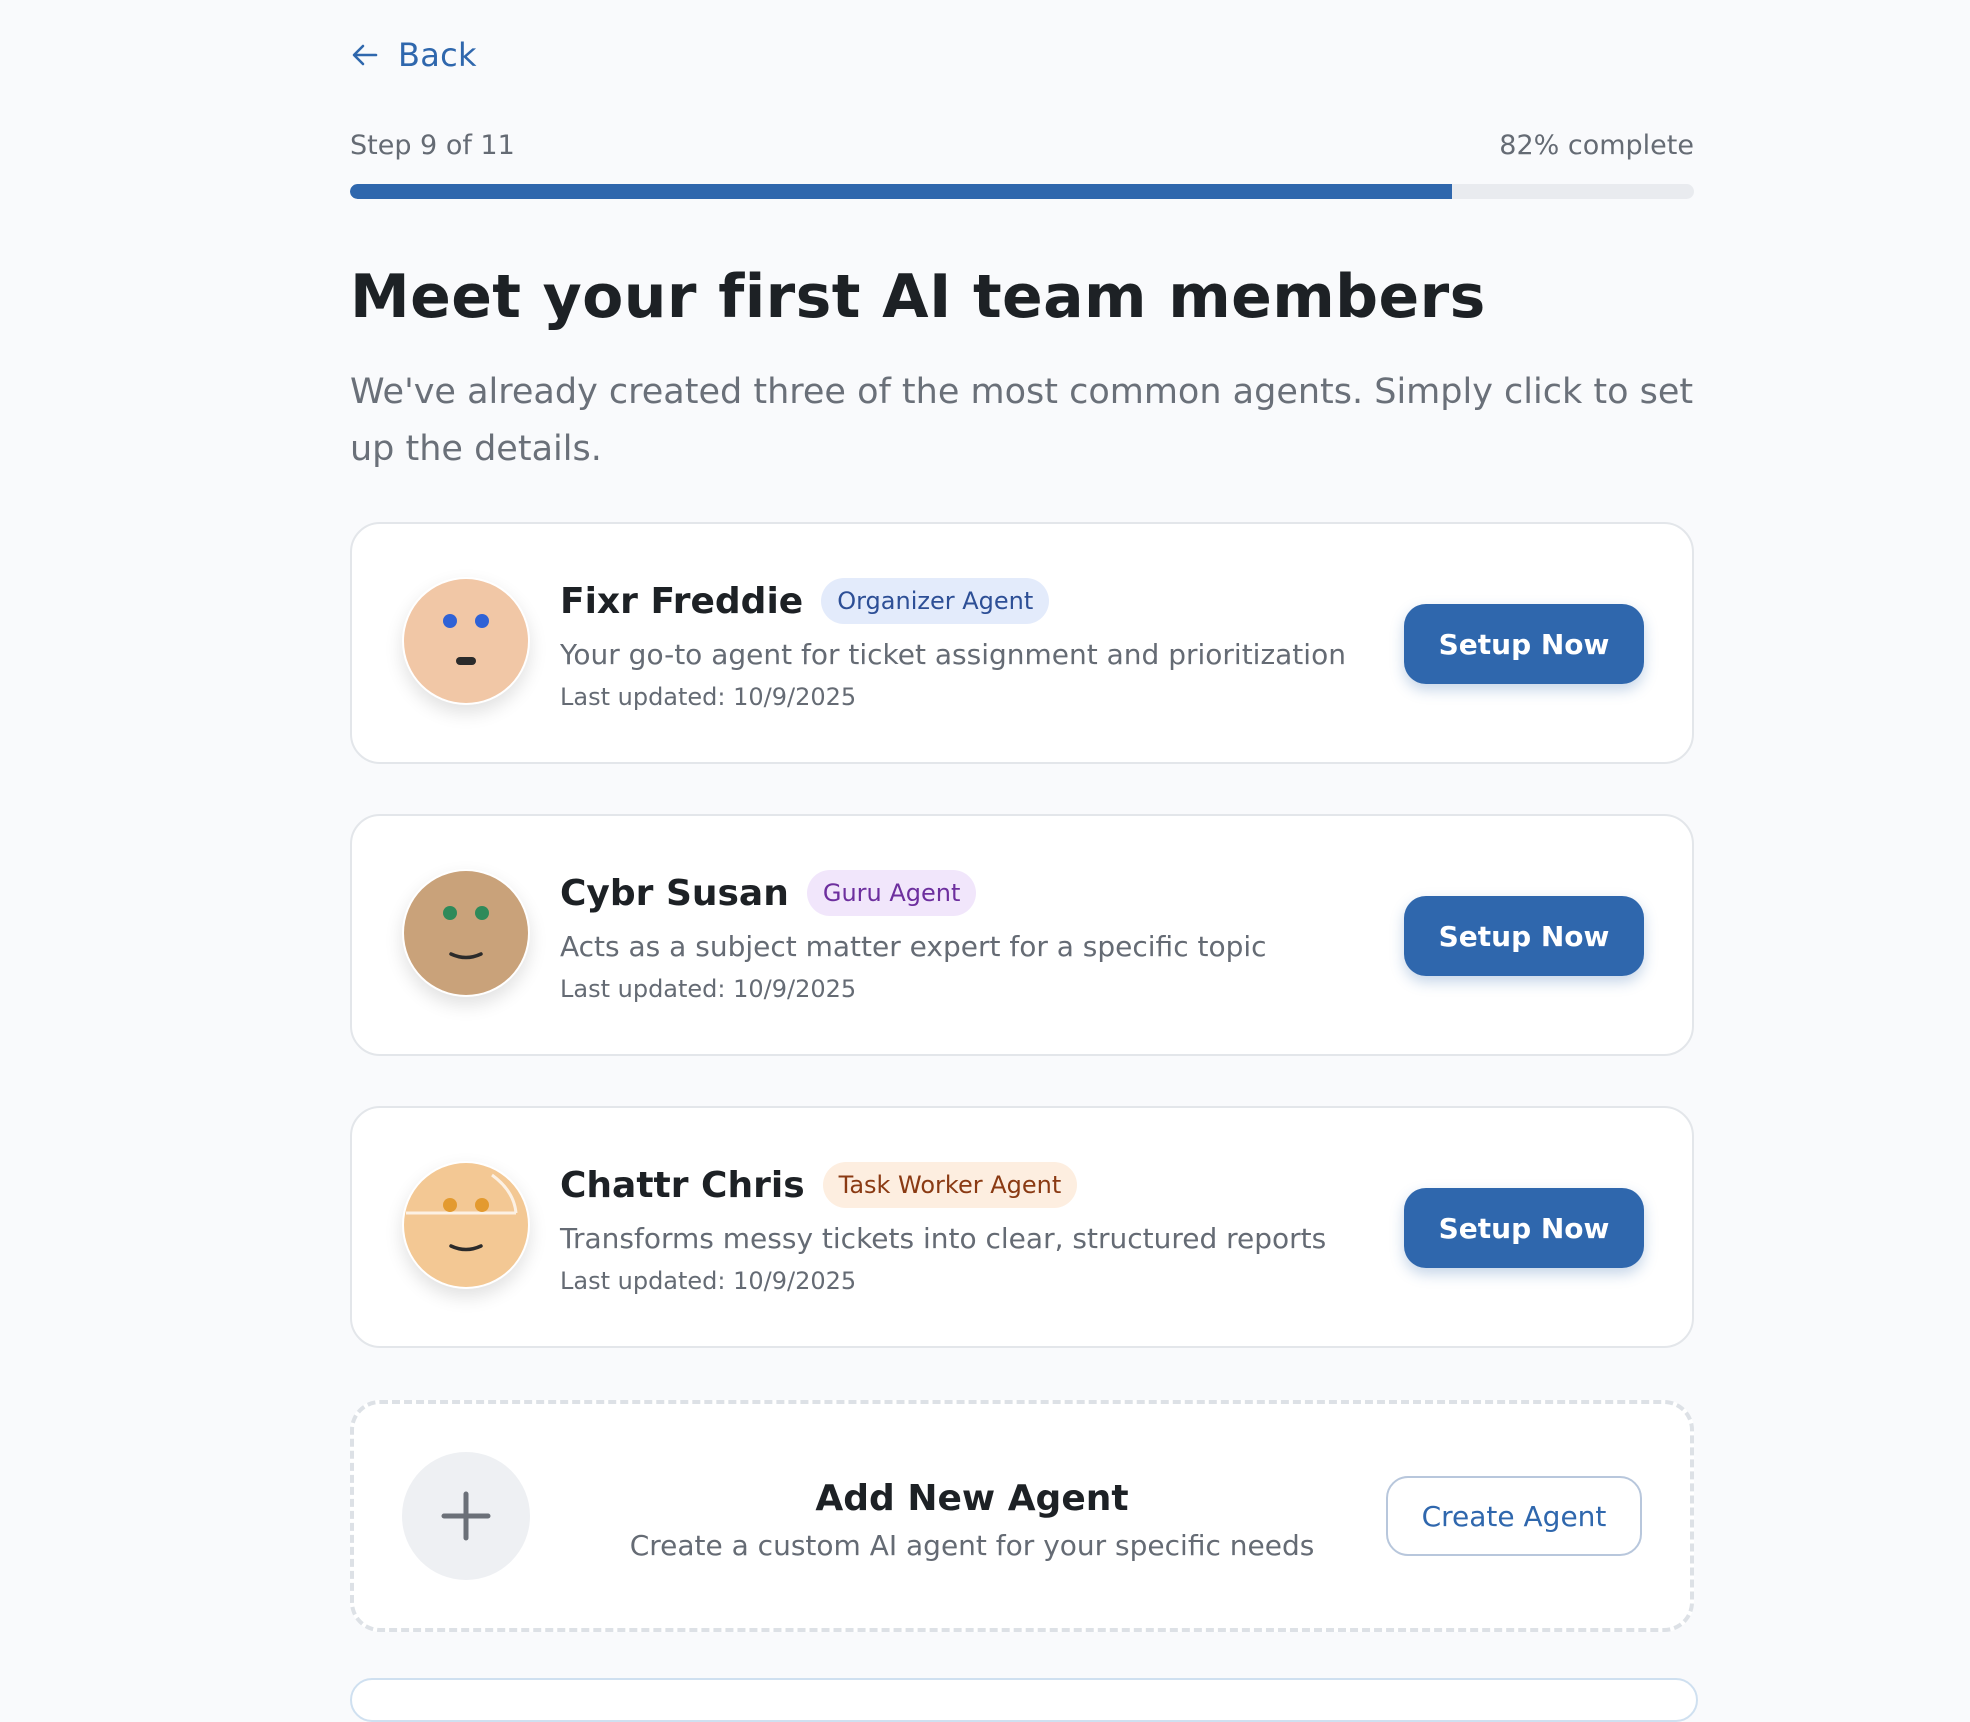  I want to click on next-section-edge, so click(1024, 1700).